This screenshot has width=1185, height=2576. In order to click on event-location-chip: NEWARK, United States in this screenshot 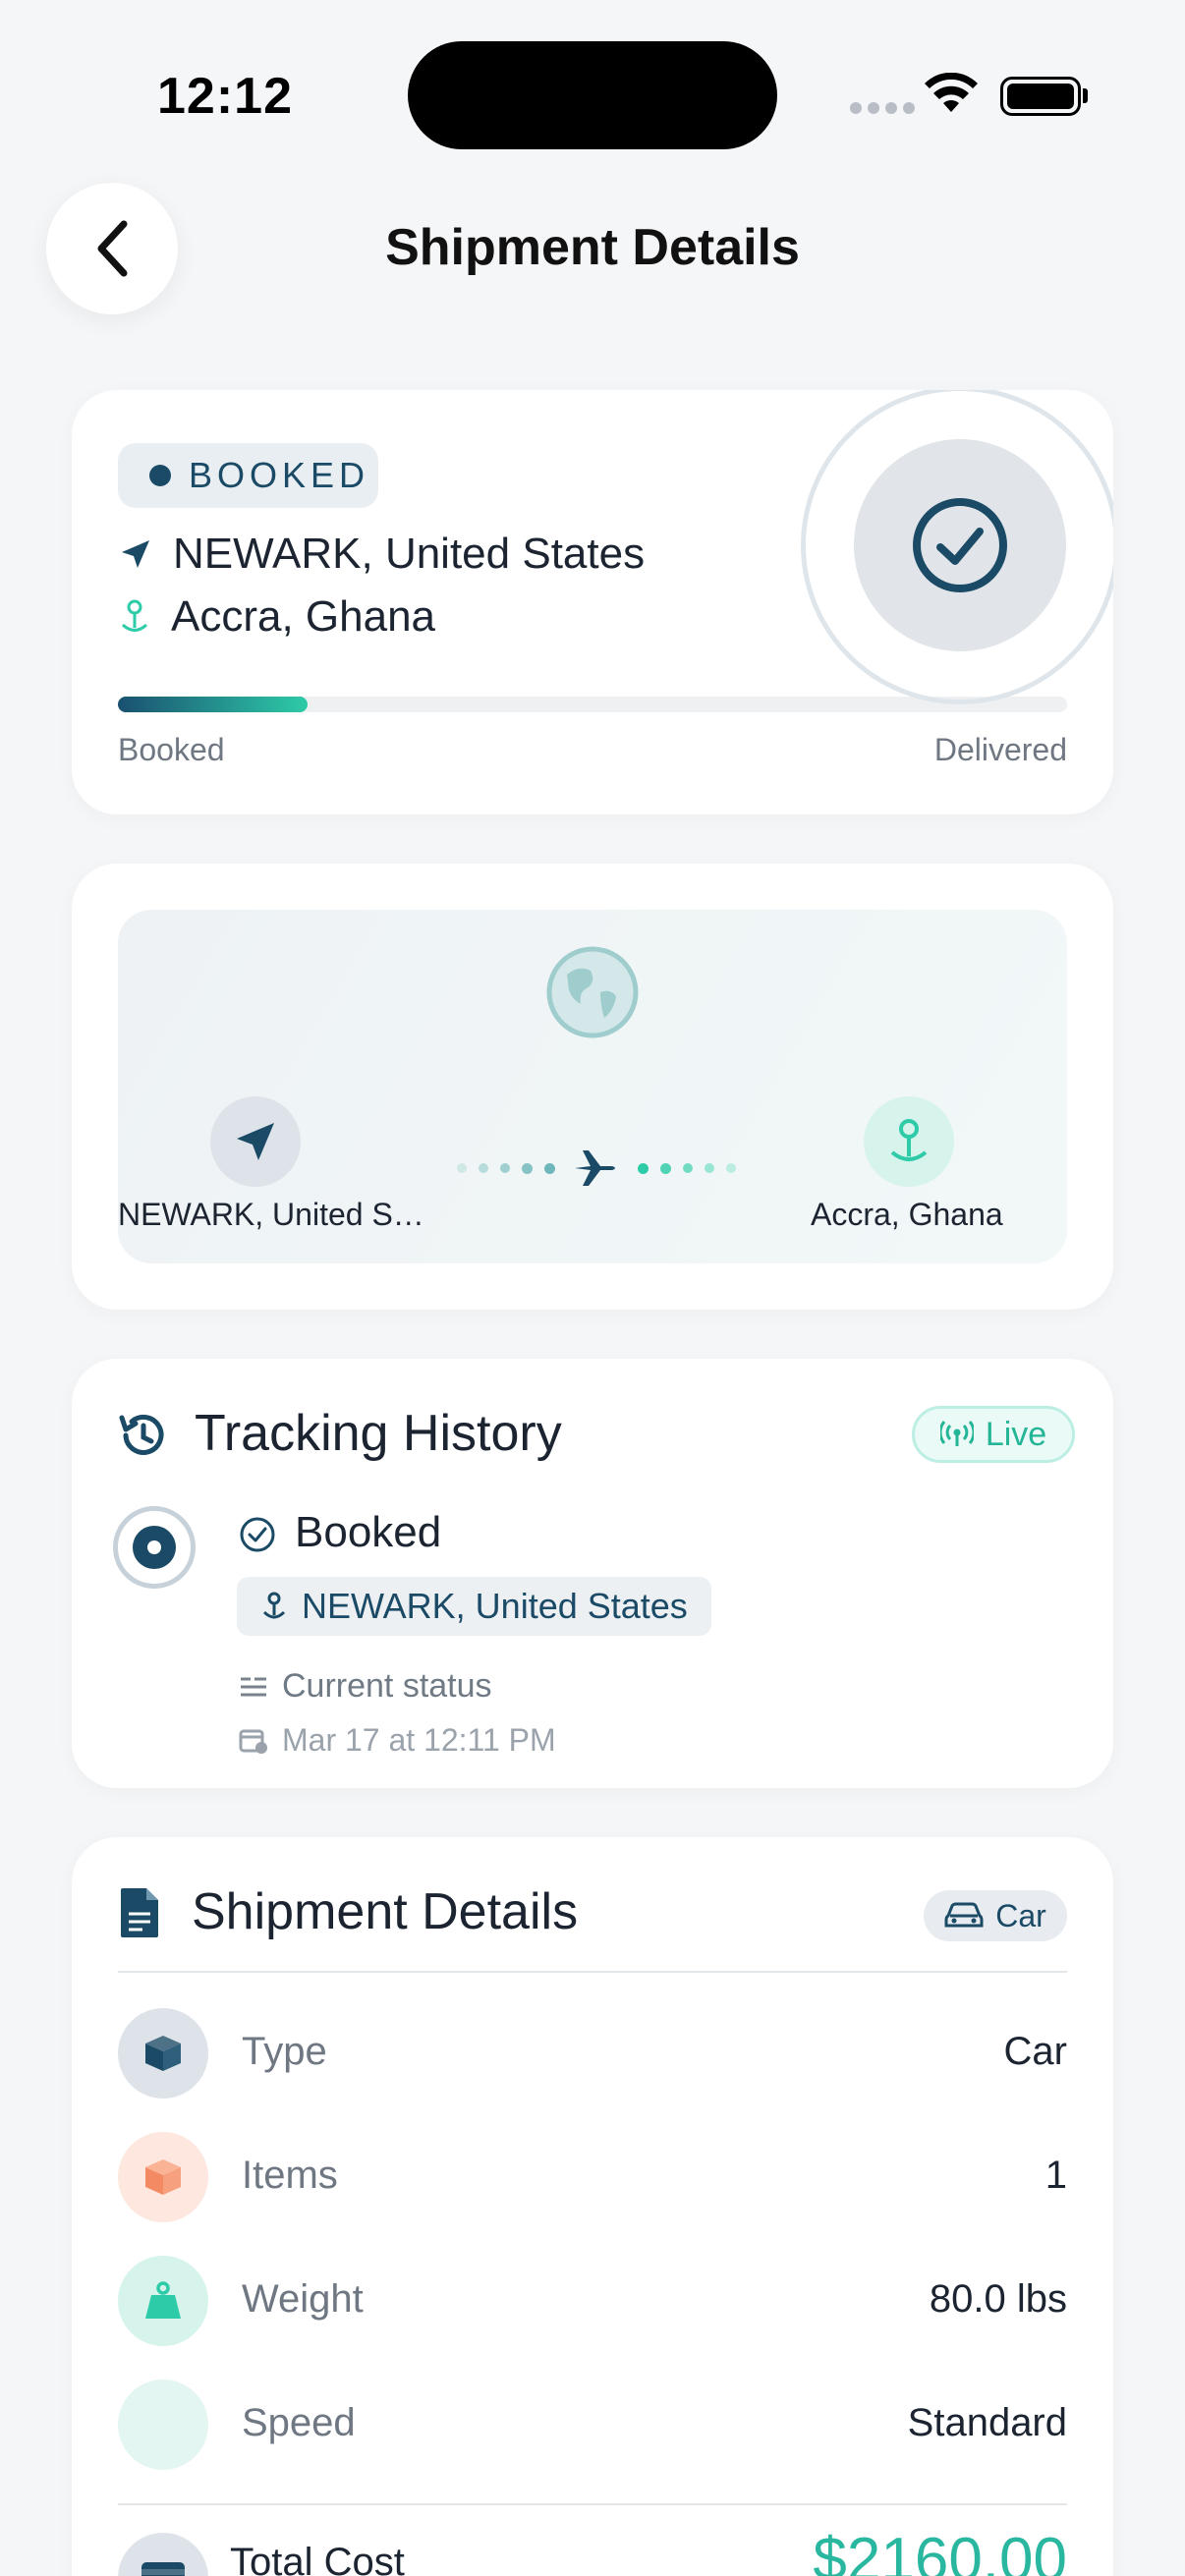, I will do `click(474, 1606)`.